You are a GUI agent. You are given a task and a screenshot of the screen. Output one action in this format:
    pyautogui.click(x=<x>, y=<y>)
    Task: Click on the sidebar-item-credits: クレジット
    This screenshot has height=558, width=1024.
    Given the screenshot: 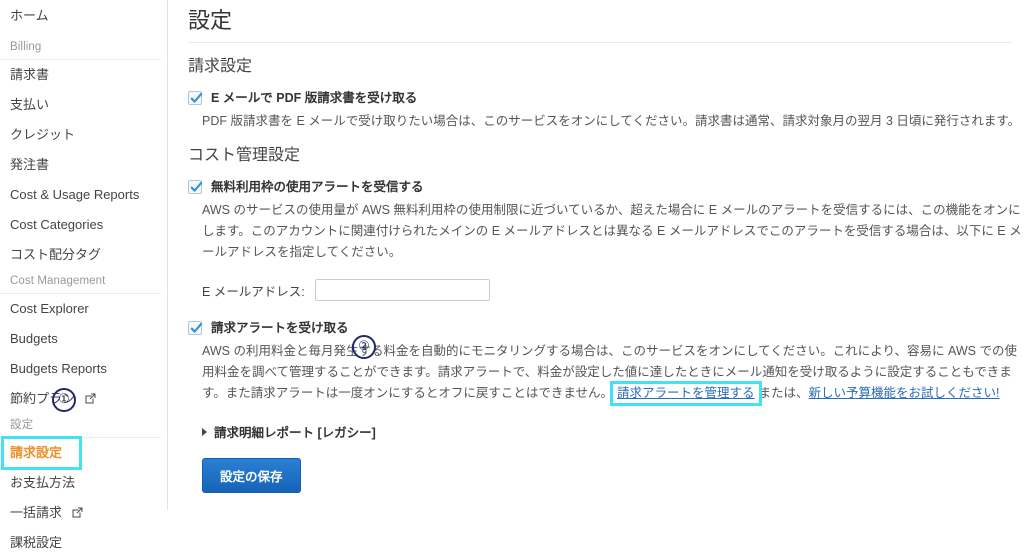 What is the action you would take?
    pyautogui.click(x=83, y=135)
    